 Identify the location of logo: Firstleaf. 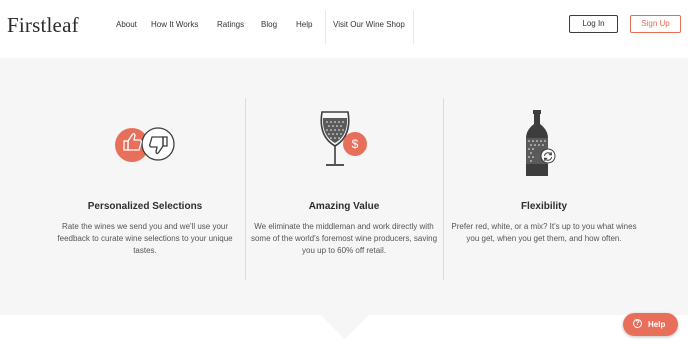
(43, 25).